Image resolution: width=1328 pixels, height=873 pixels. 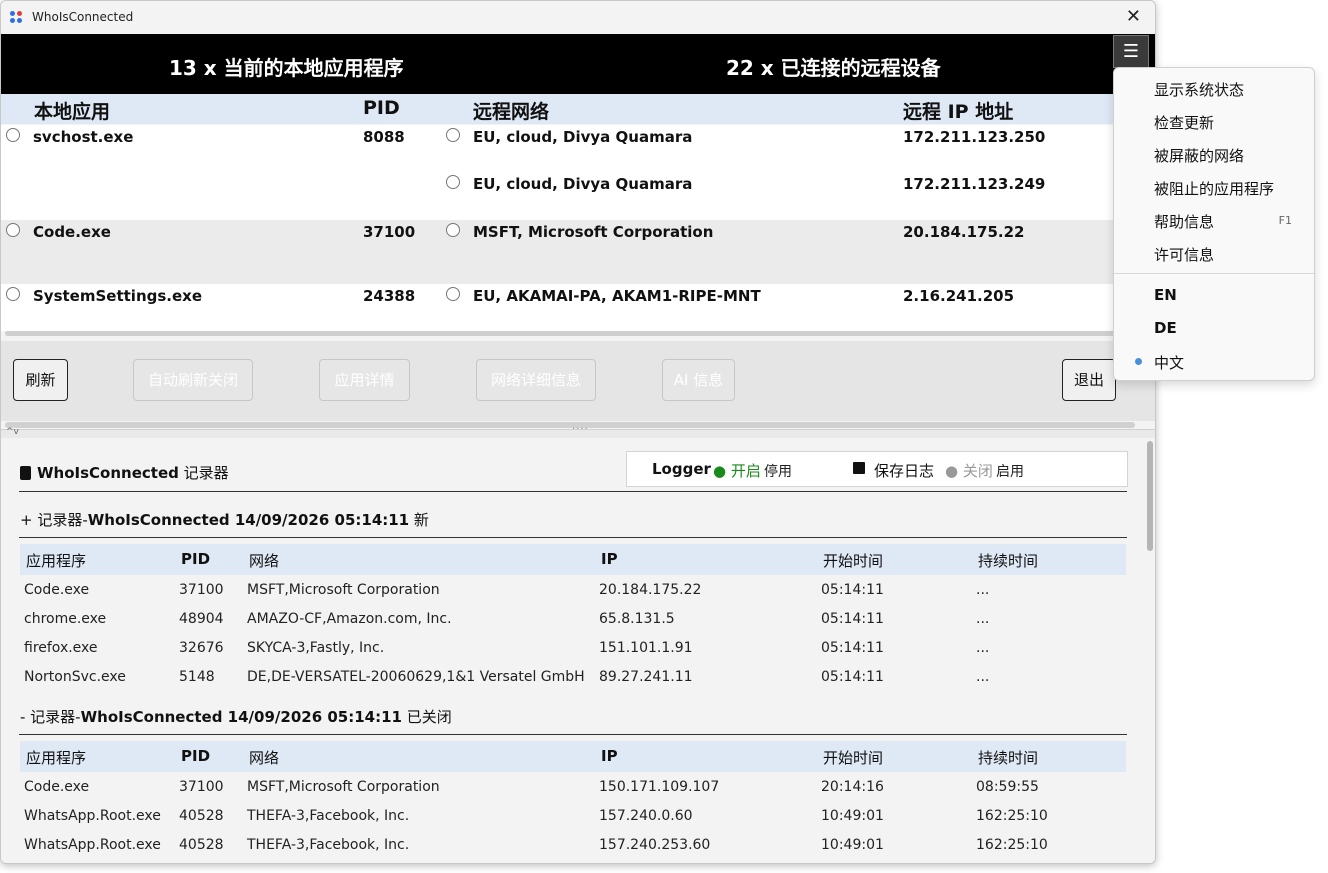 What do you see at coordinates (1184, 254) in the screenshot?
I see `menu-item-license: 许可信息` at bounding box center [1184, 254].